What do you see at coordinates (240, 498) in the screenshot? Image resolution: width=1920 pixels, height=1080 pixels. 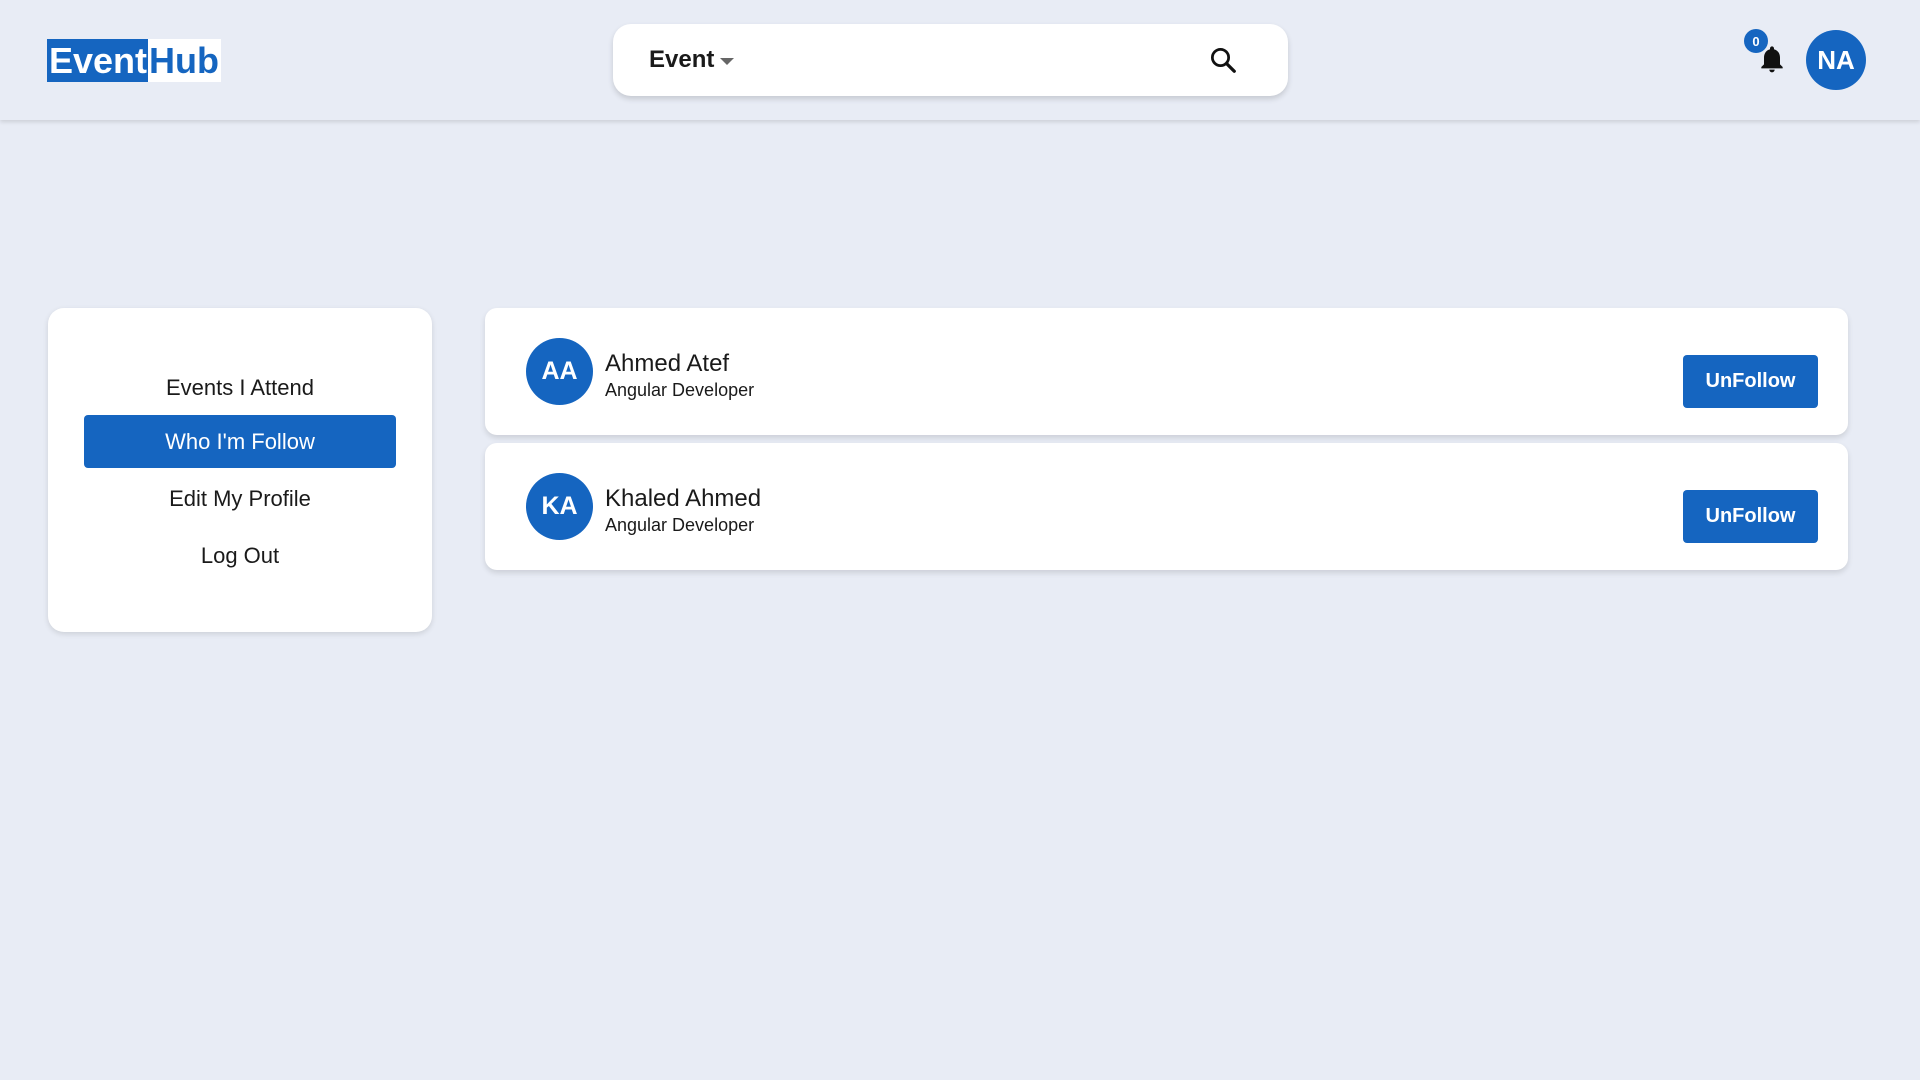 I see `menu-item-edit-my-profile: Edit My Profile` at bounding box center [240, 498].